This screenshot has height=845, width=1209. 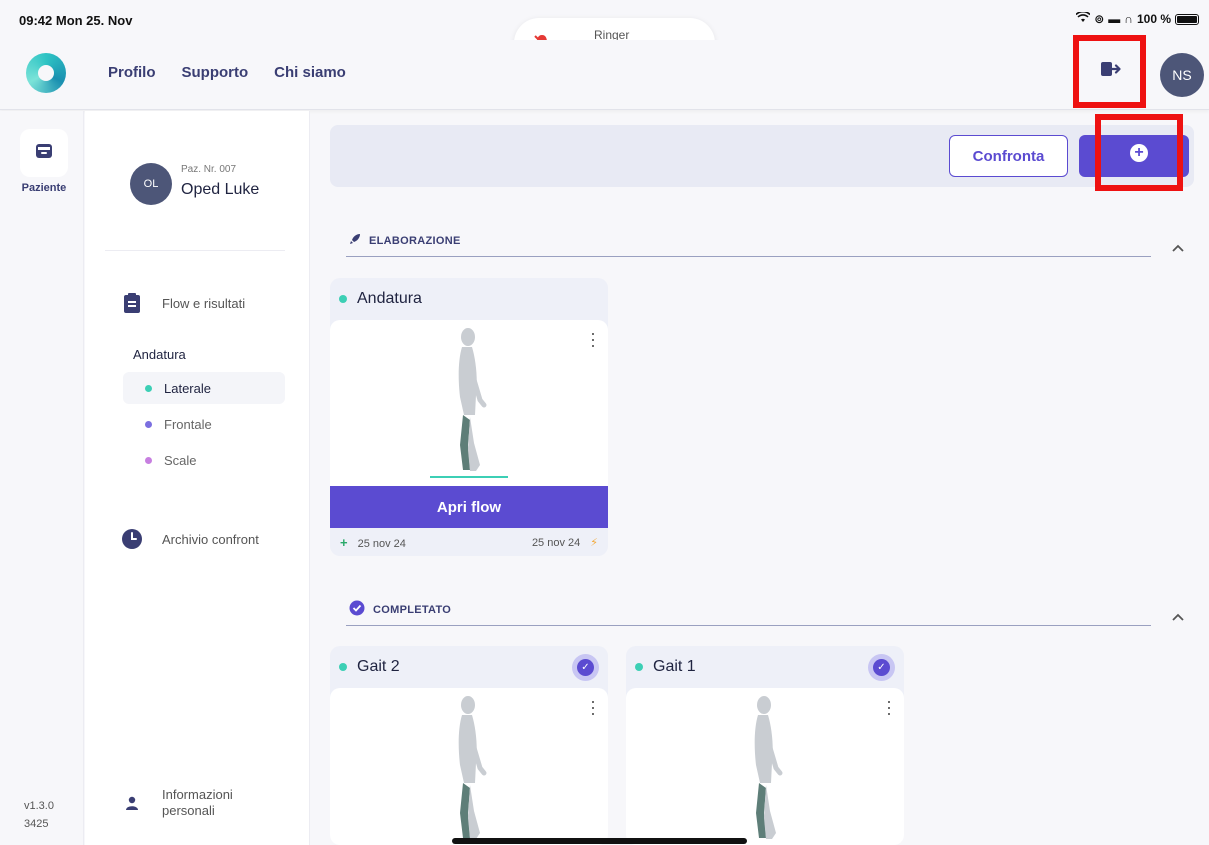 I want to click on patient-nav-button, so click(x=44, y=153).